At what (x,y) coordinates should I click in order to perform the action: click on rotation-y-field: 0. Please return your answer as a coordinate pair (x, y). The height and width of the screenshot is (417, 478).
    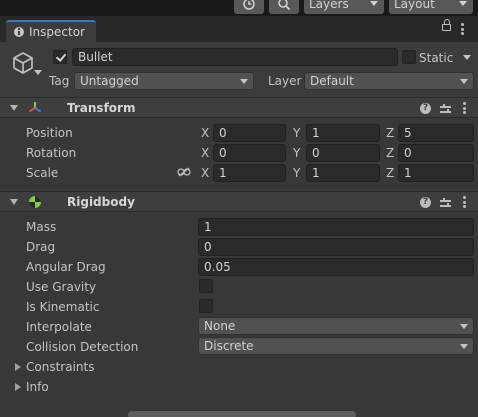
    Looking at the image, I should click on (343, 153).